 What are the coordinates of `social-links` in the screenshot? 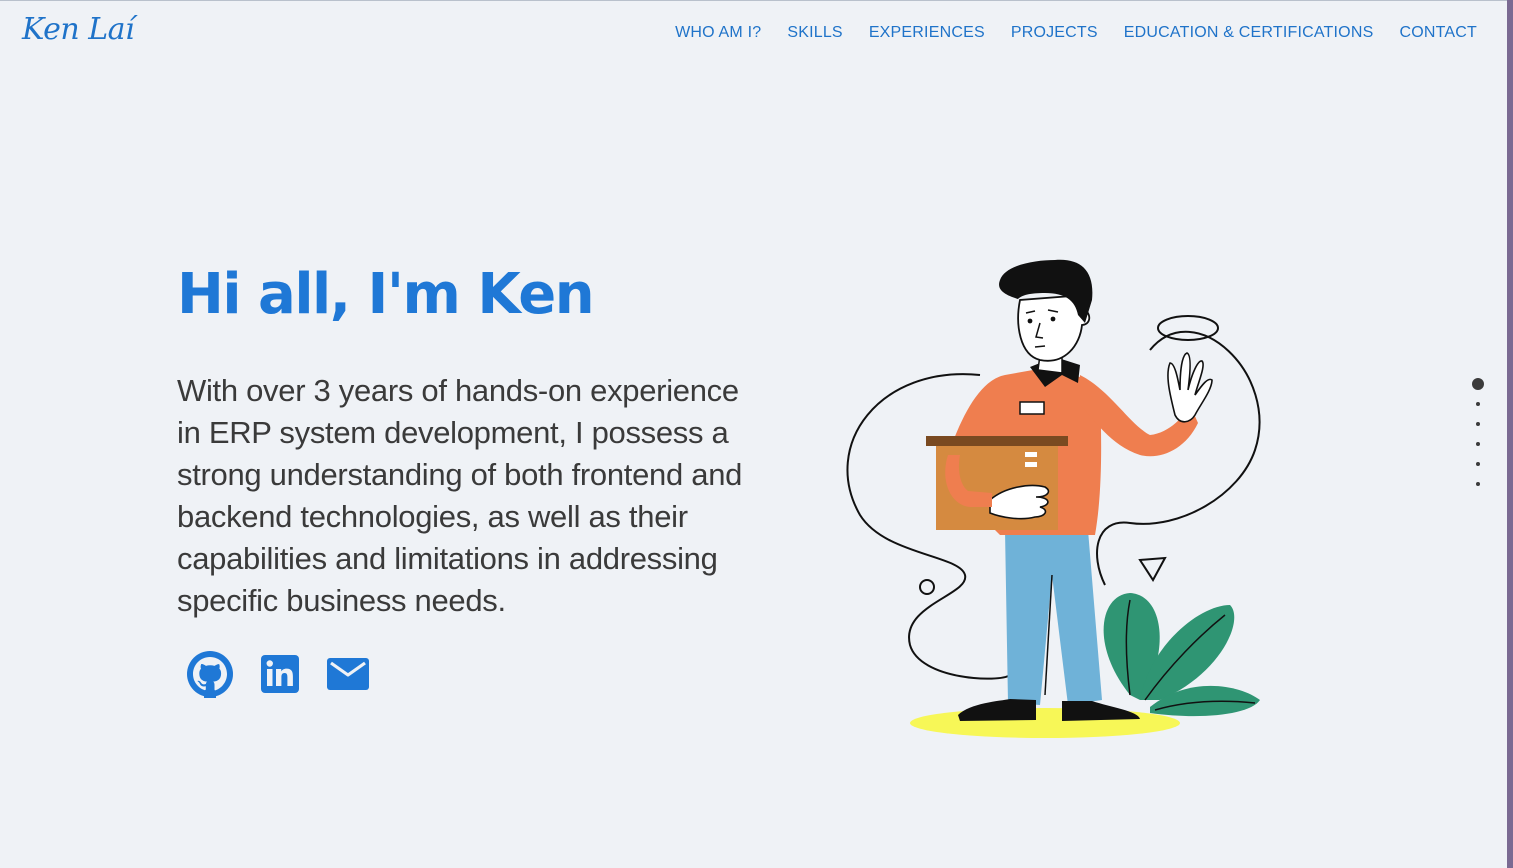 It's located at (278, 676).